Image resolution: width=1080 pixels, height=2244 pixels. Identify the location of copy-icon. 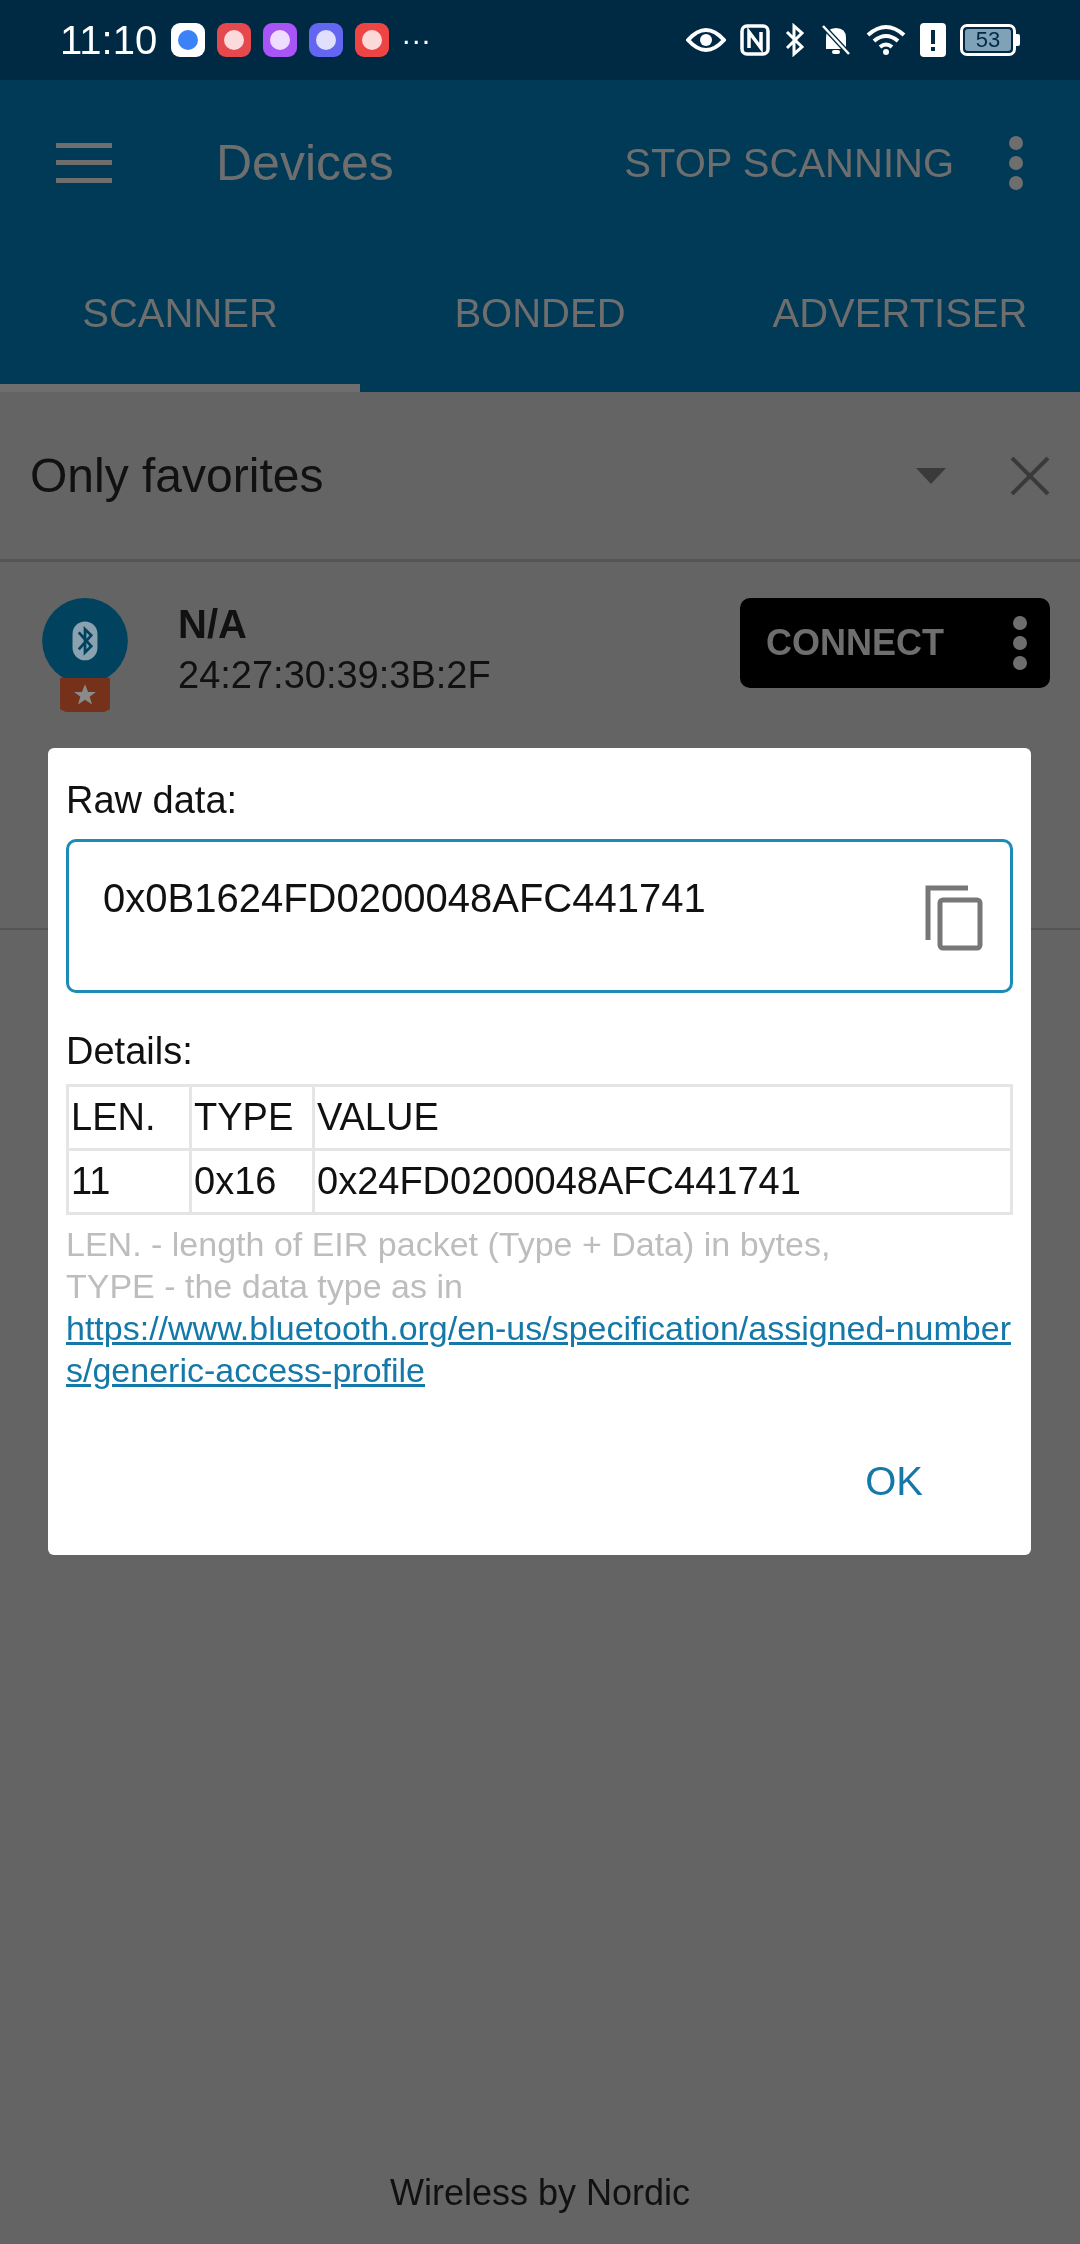
(954, 918).